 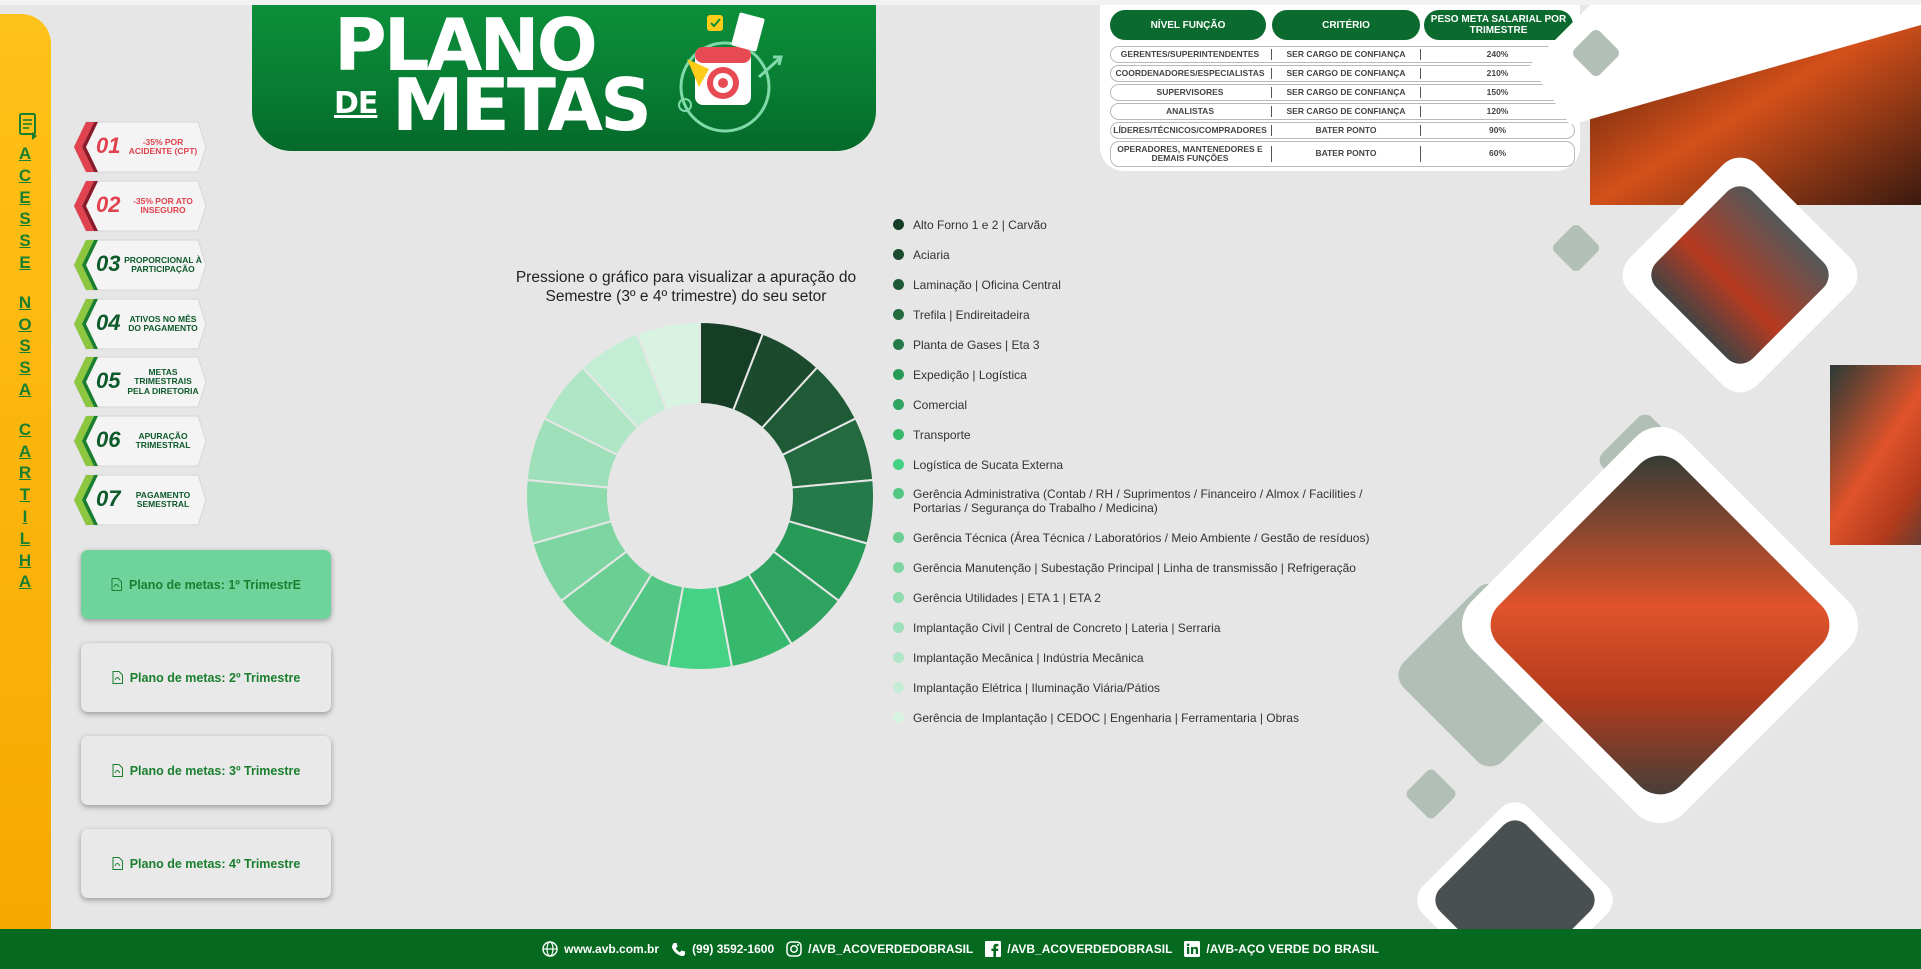 What do you see at coordinates (1143, 285) in the screenshot?
I see `legend-item: Laminação | Oficina Central` at bounding box center [1143, 285].